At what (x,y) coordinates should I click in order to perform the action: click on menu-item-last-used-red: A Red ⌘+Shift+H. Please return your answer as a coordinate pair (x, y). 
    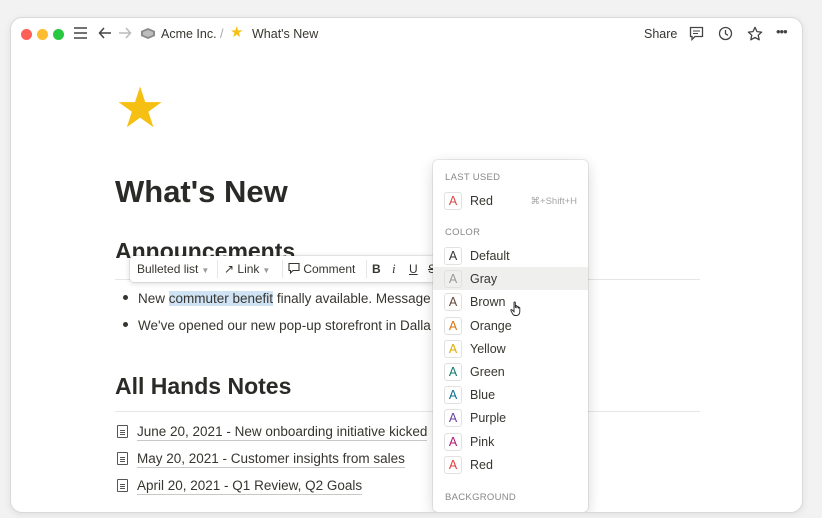
    Looking at the image, I should click on (510, 200).